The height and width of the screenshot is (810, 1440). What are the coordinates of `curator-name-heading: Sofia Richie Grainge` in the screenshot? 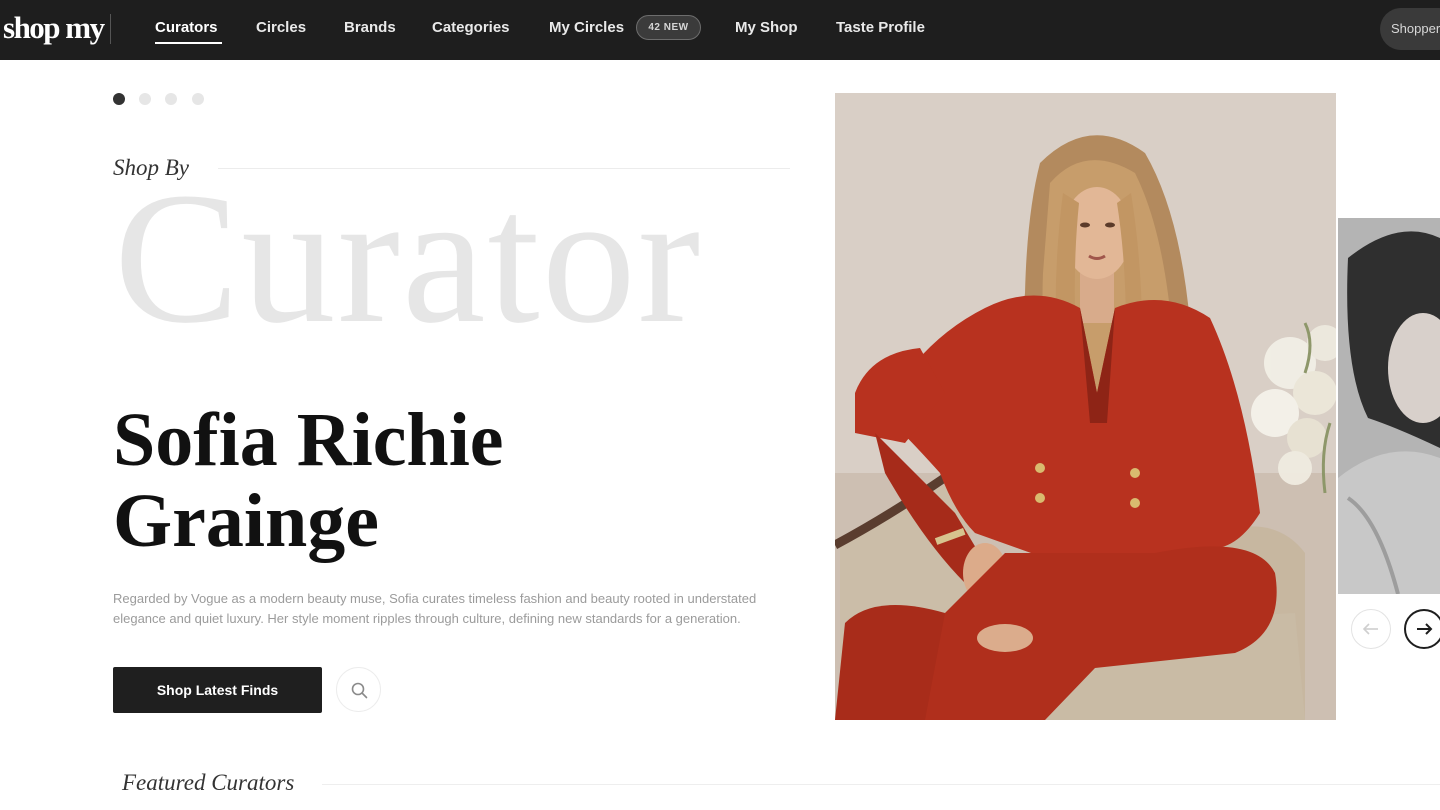 It's located at (308, 480).